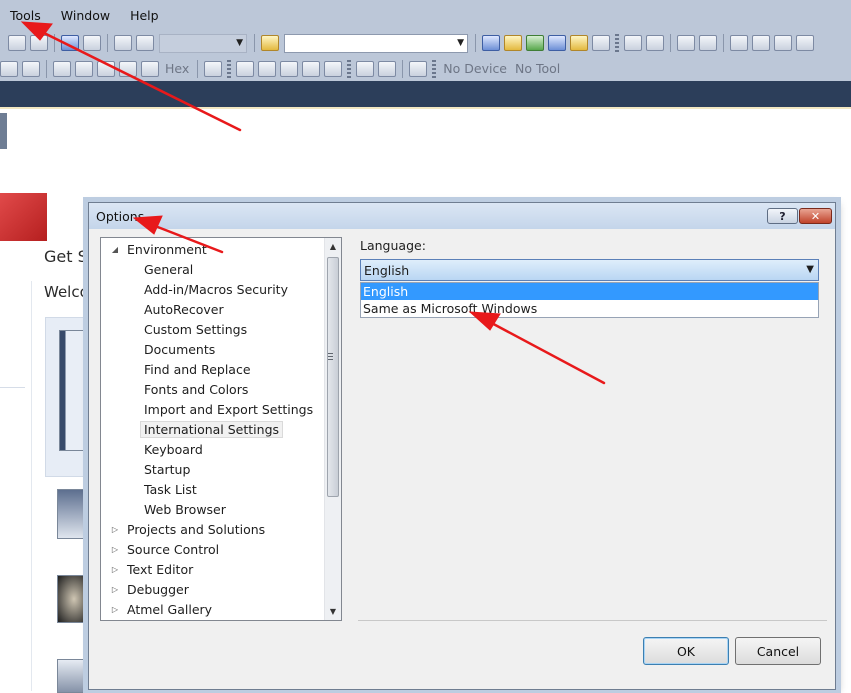 Image resolution: width=851 pixels, height=693 pixels. What do you see at coordinates (179, 349) in the screenshot?
I see `tree-item-documents: Documents` at bounding box center [179, 349].